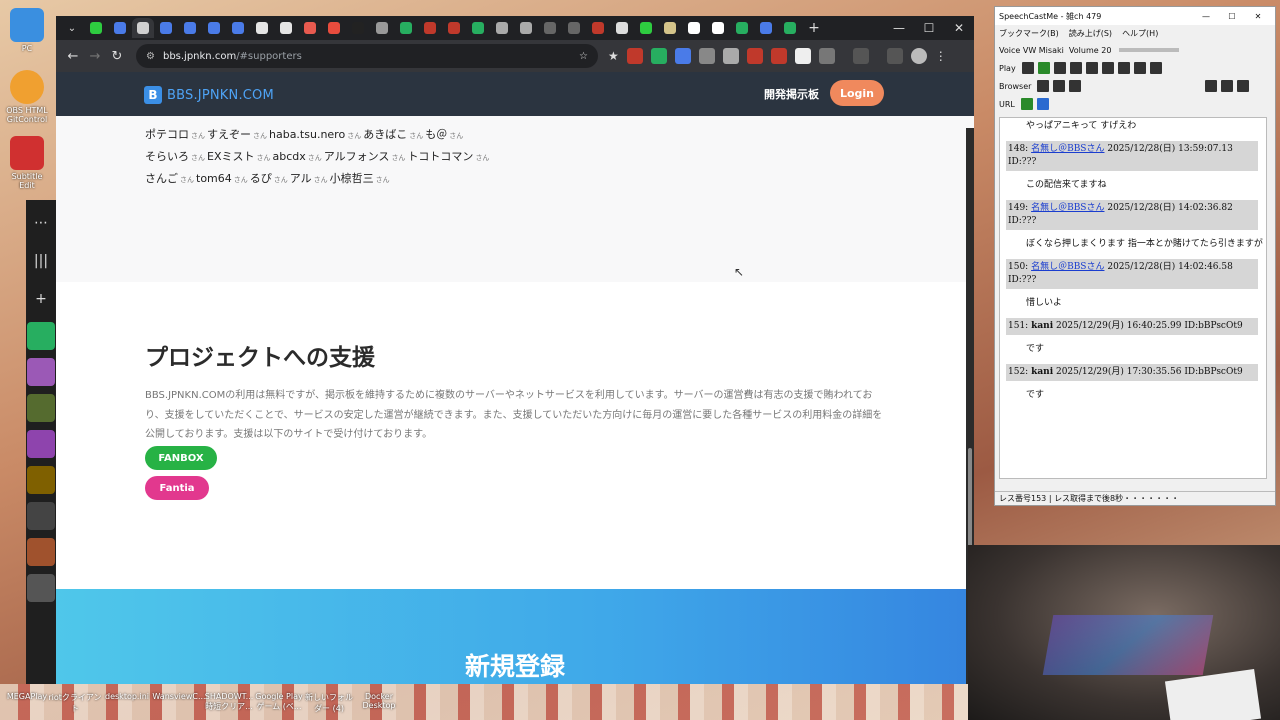  Describe the element at coordinates (127, 696) in the screenshot. I see `desktop-item: desktop.ini` at that location.